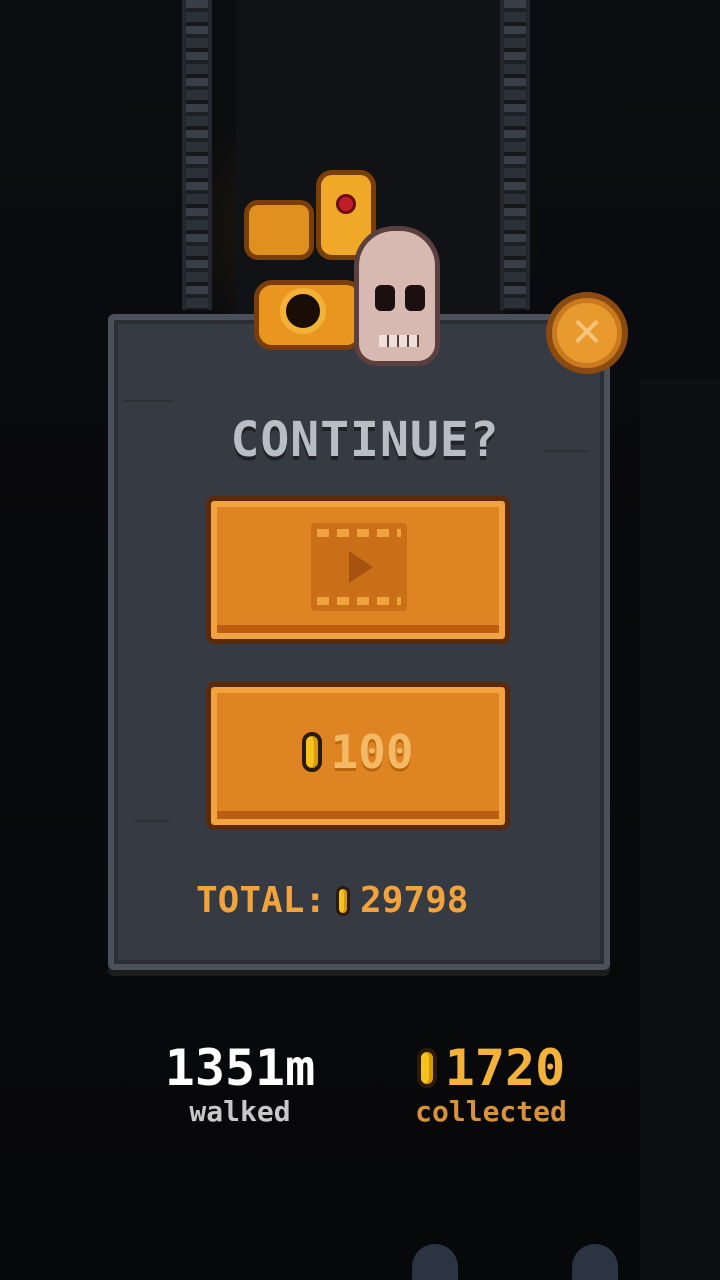 Image resolution: width=720 pixels, height=1280 pixels. I want to click on close-button: ✕, so click(587, 333).